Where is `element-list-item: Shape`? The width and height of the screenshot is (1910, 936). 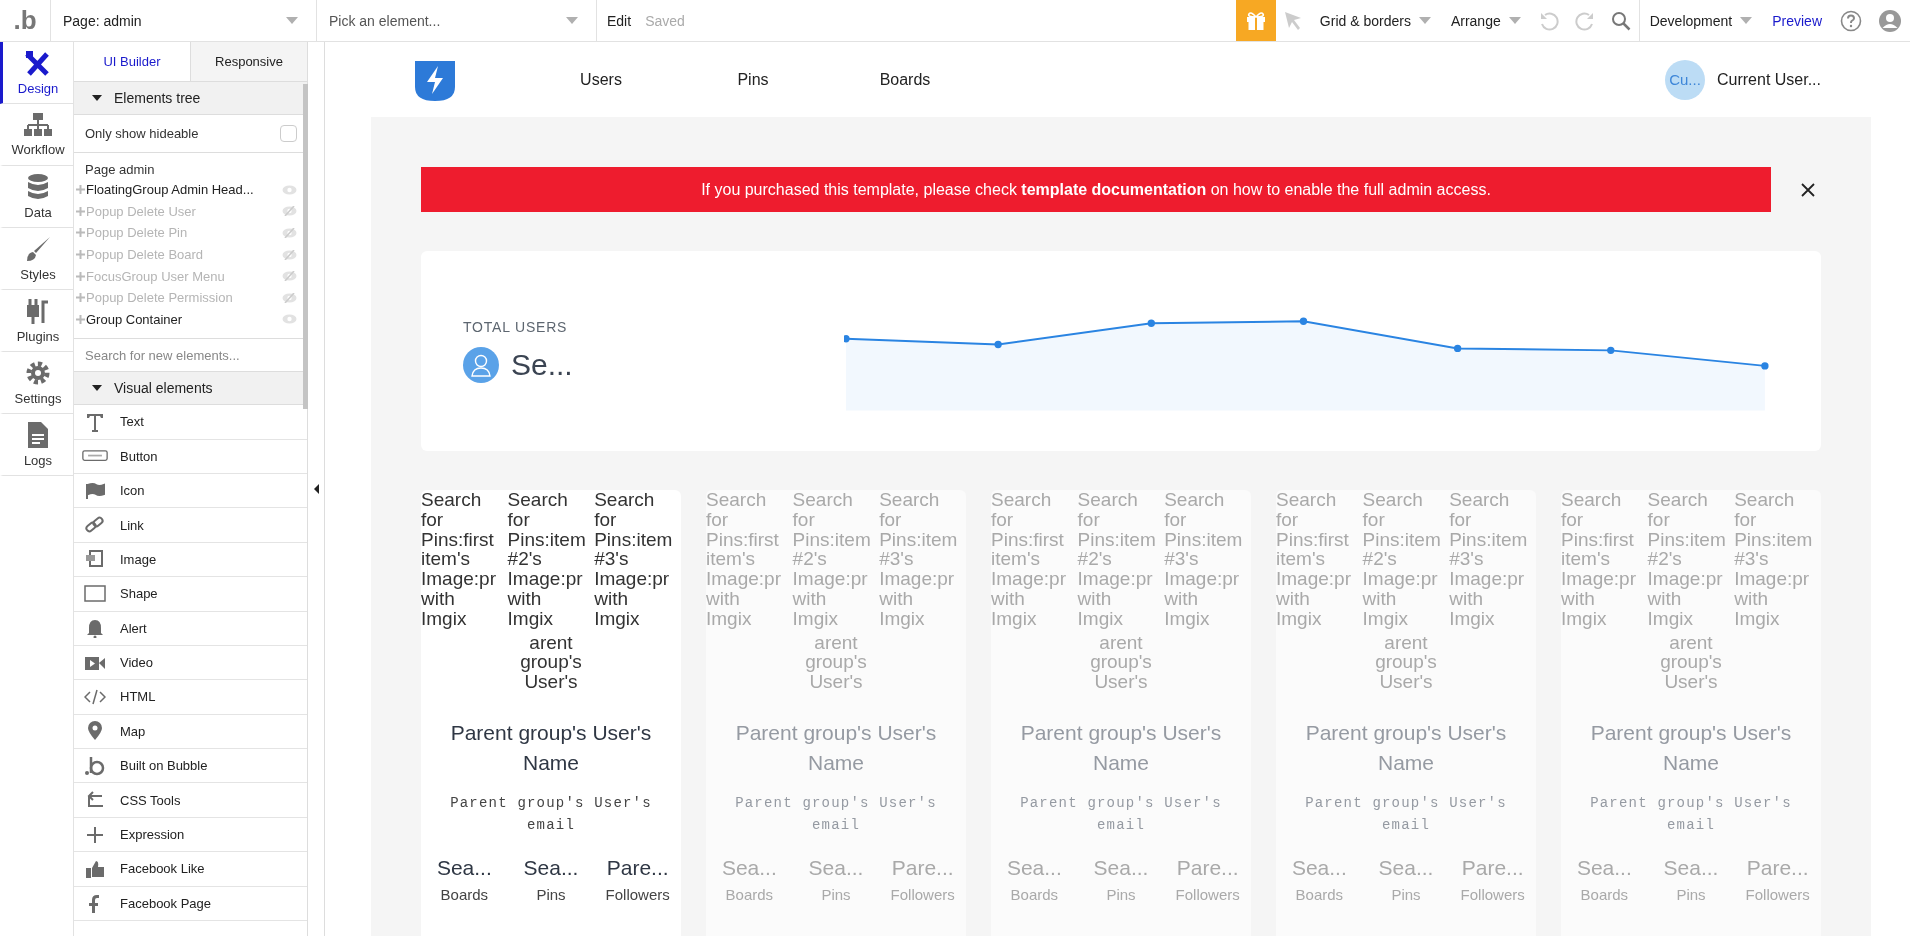 element-list-item: Shape is located at coordinates (139, 594).